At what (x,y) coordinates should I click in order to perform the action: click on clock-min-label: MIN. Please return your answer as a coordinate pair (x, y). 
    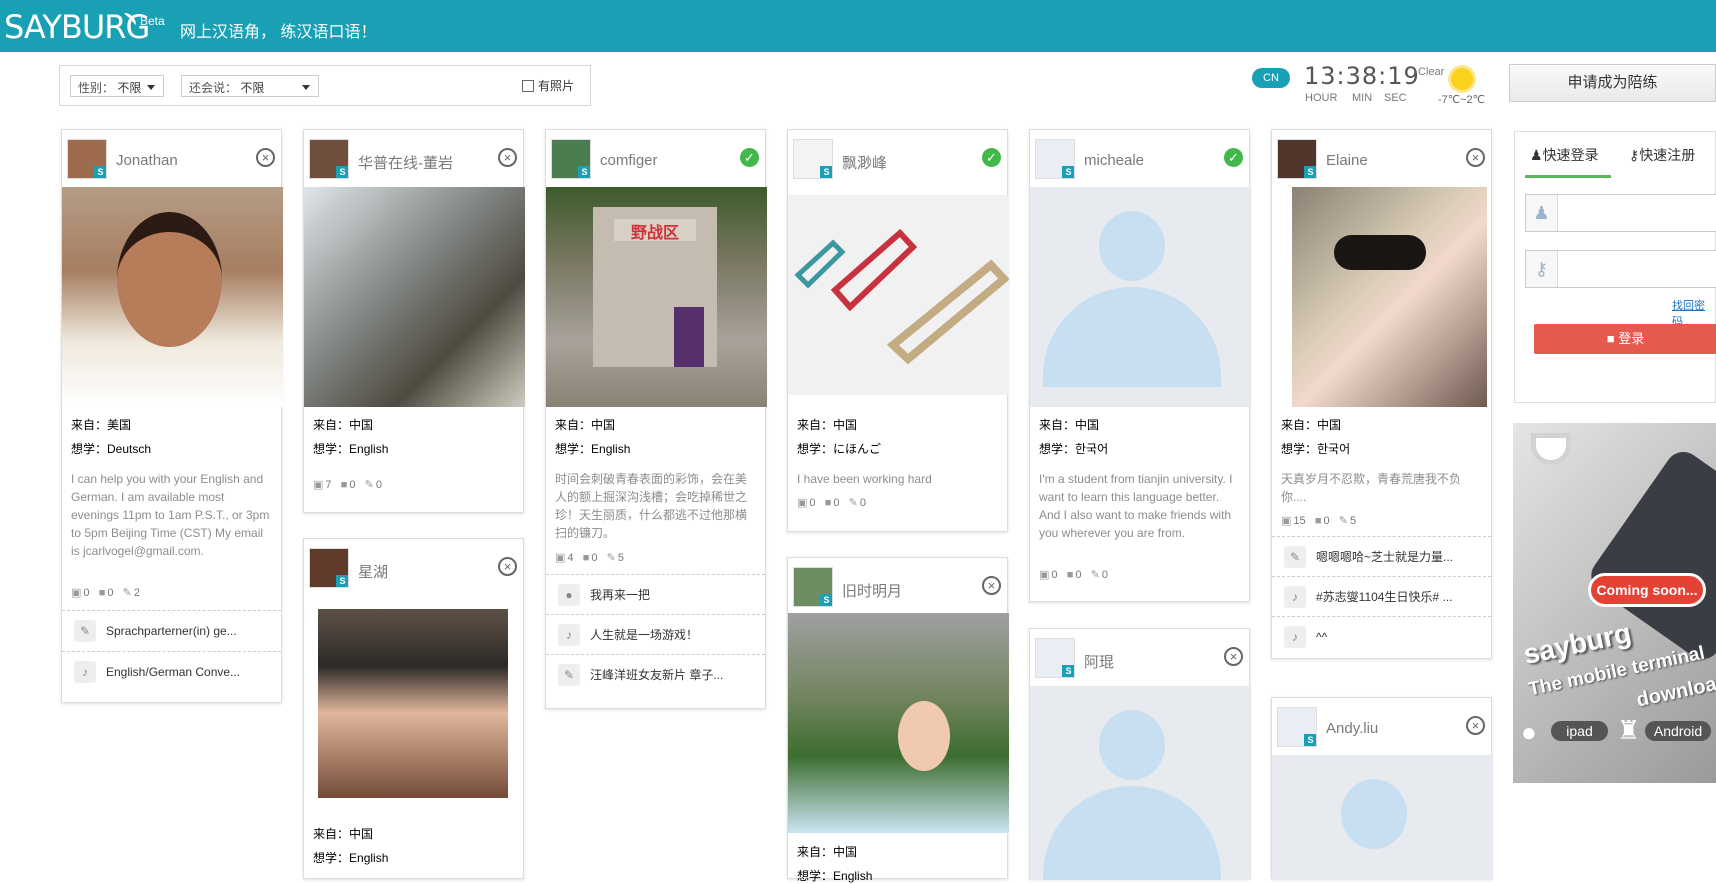
    Looking at the image, I should click on (1362, 98).